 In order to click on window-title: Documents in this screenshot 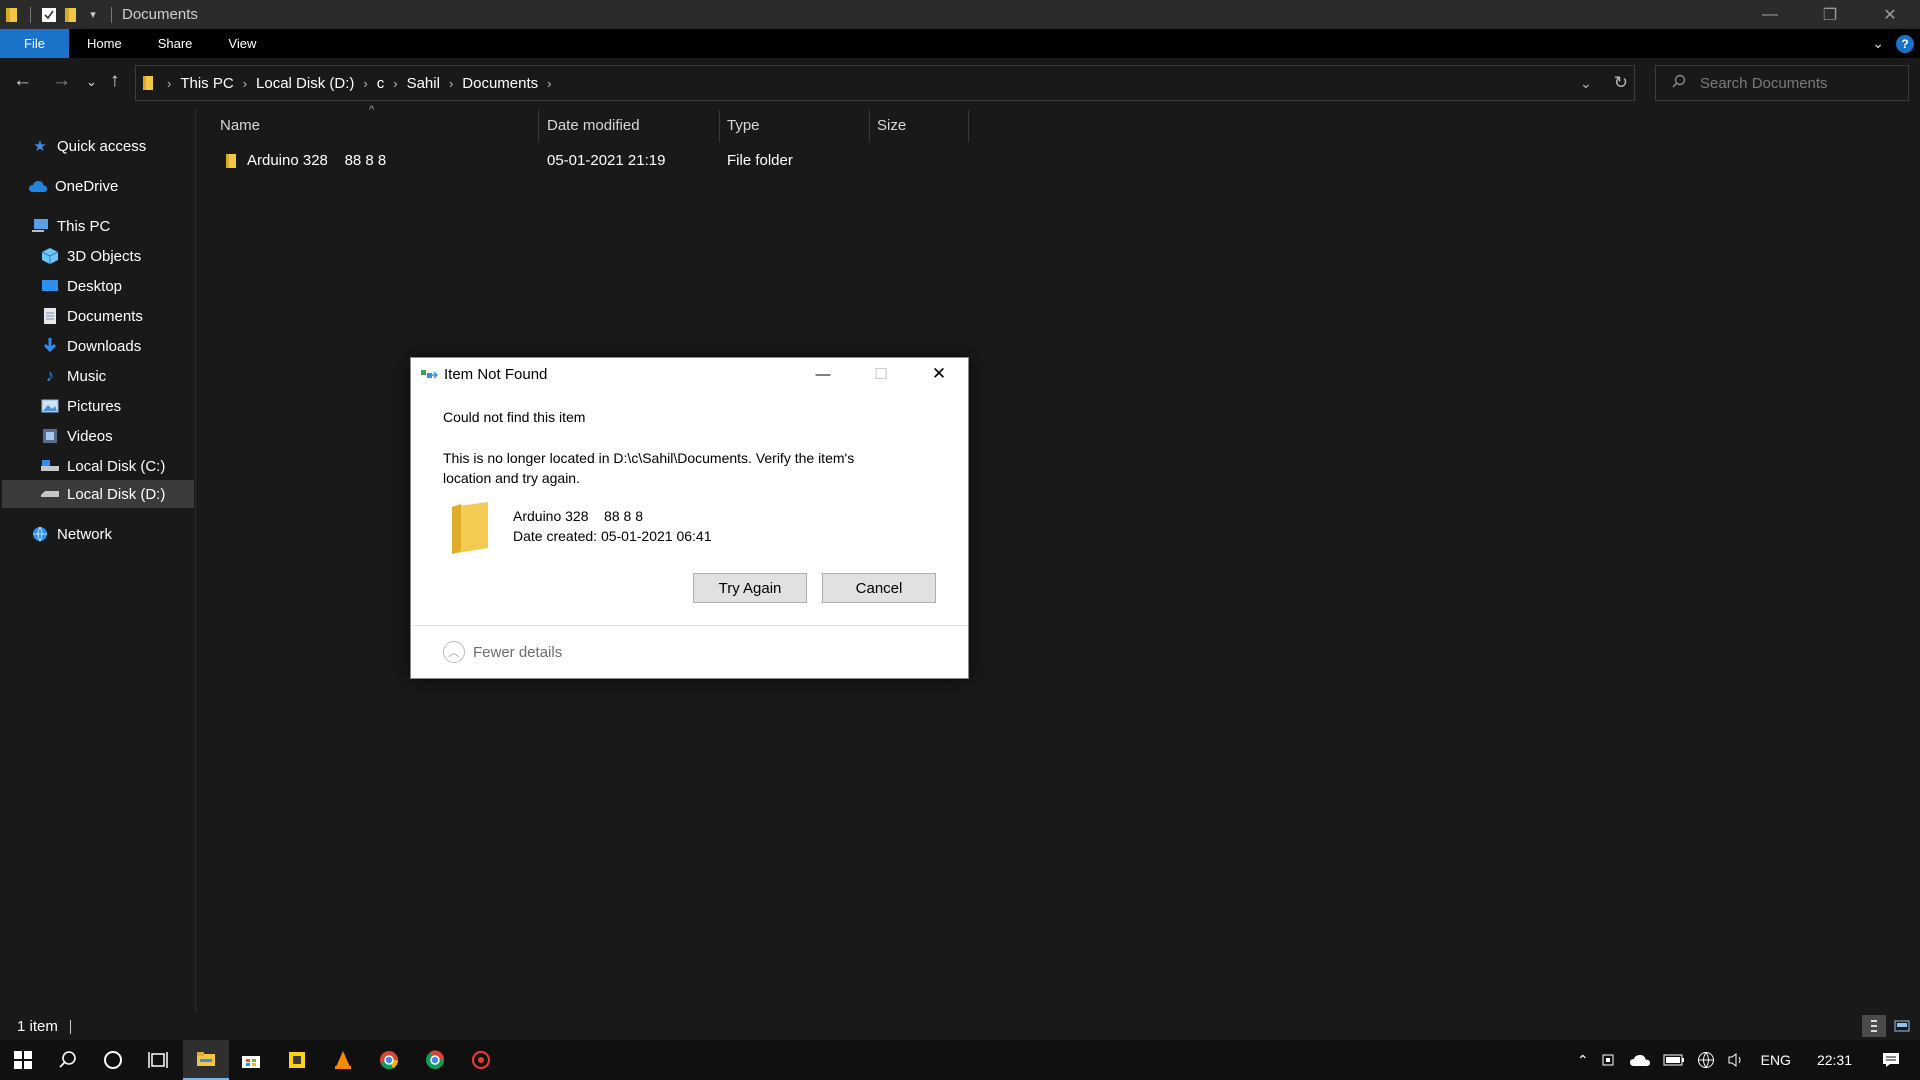, I will do `click(160, 14)`.